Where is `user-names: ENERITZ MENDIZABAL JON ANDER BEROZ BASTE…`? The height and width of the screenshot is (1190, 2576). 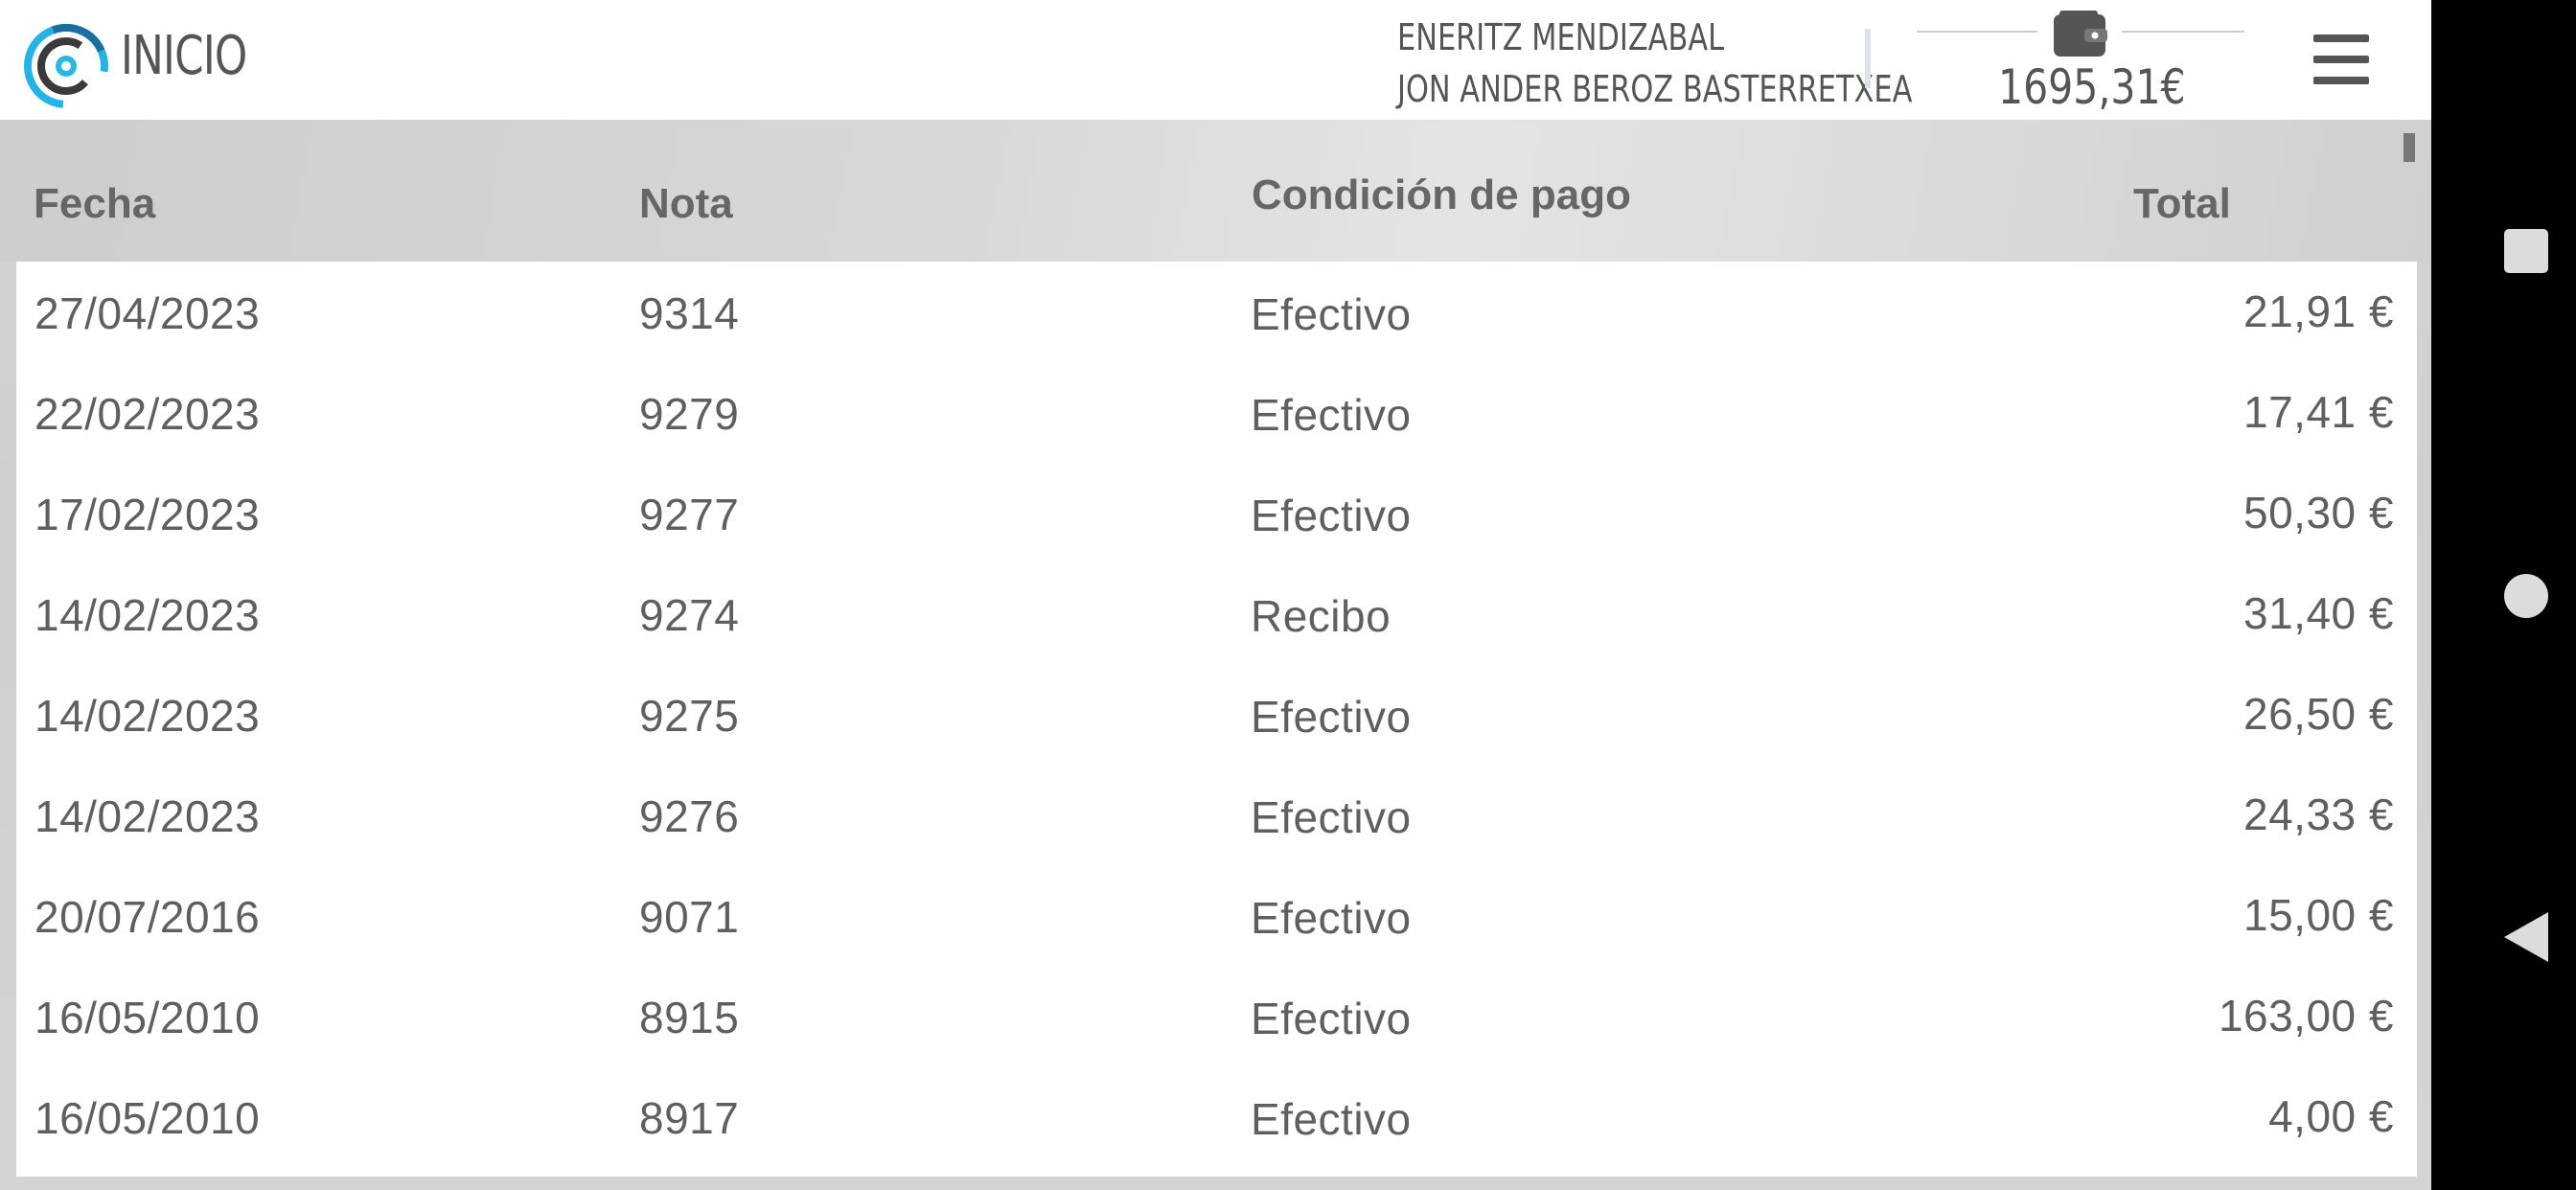
user-names: ENERITZ MENDIZABAL JON ANDER BEROZ BASTE… is located at coordinates (1654, 63).